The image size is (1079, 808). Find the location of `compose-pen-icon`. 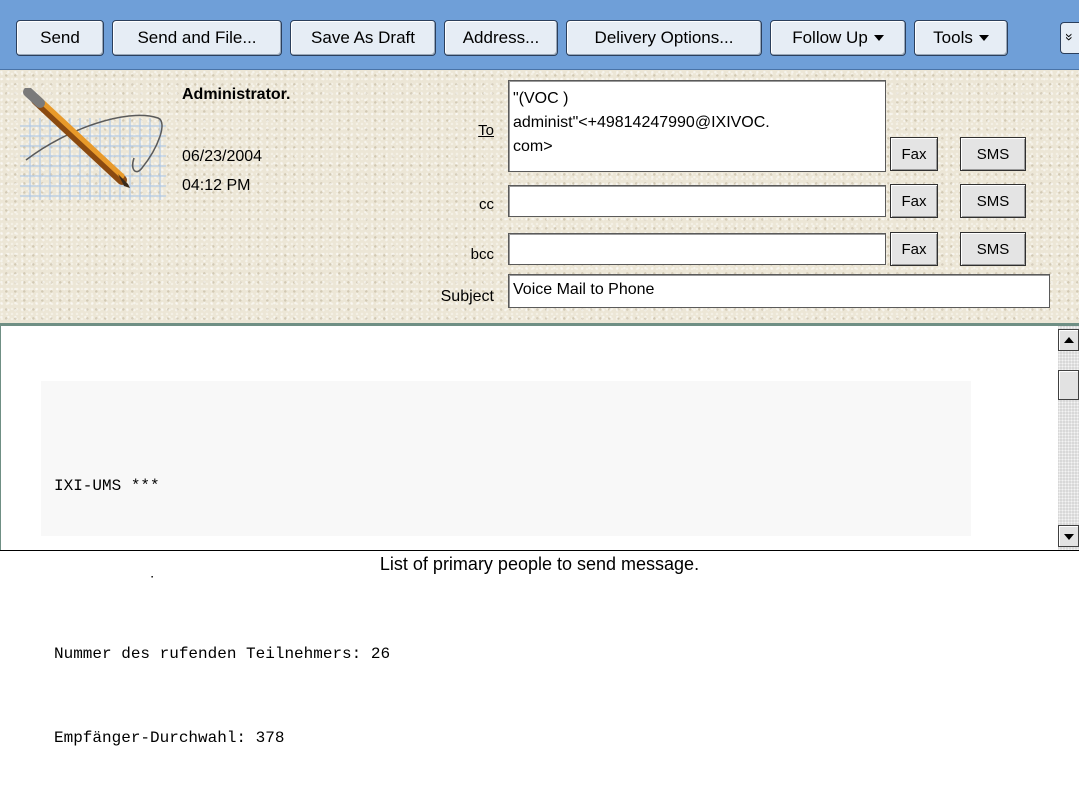

compose-pen-icon is located at coordinates (94, 147).